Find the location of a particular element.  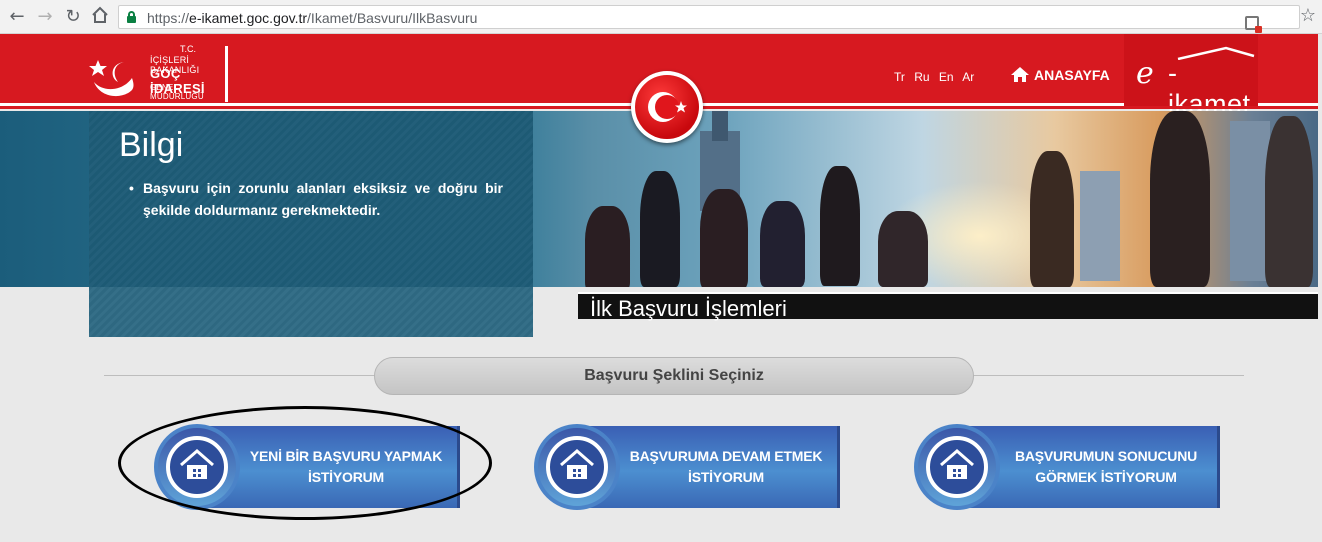

site-settings-icon is located at coordinates (1253, 24).